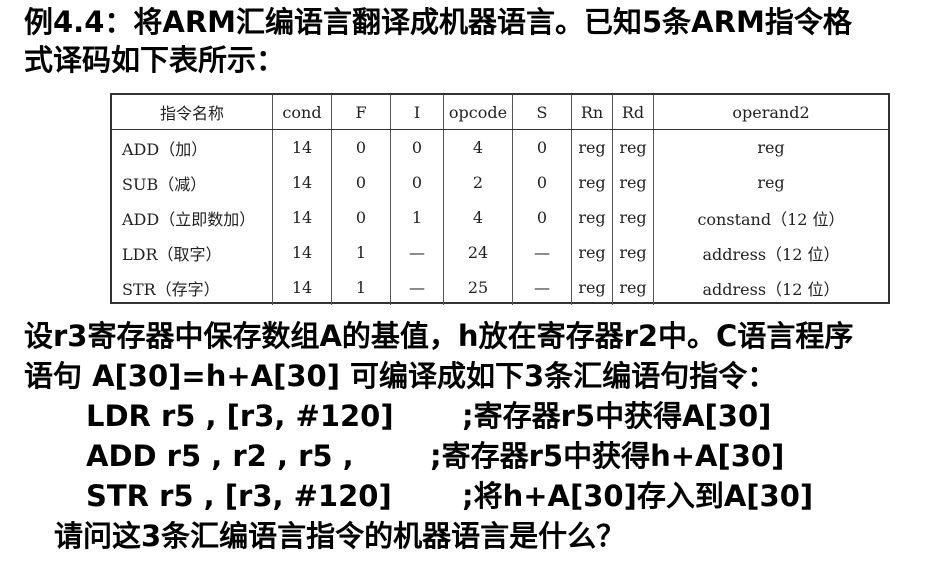 The width and height of the screenshot is (948, 563). What do you see at coordinates (542, 112) in the screenshot?
I see `header-s: S` at bounding box center [542, 112].